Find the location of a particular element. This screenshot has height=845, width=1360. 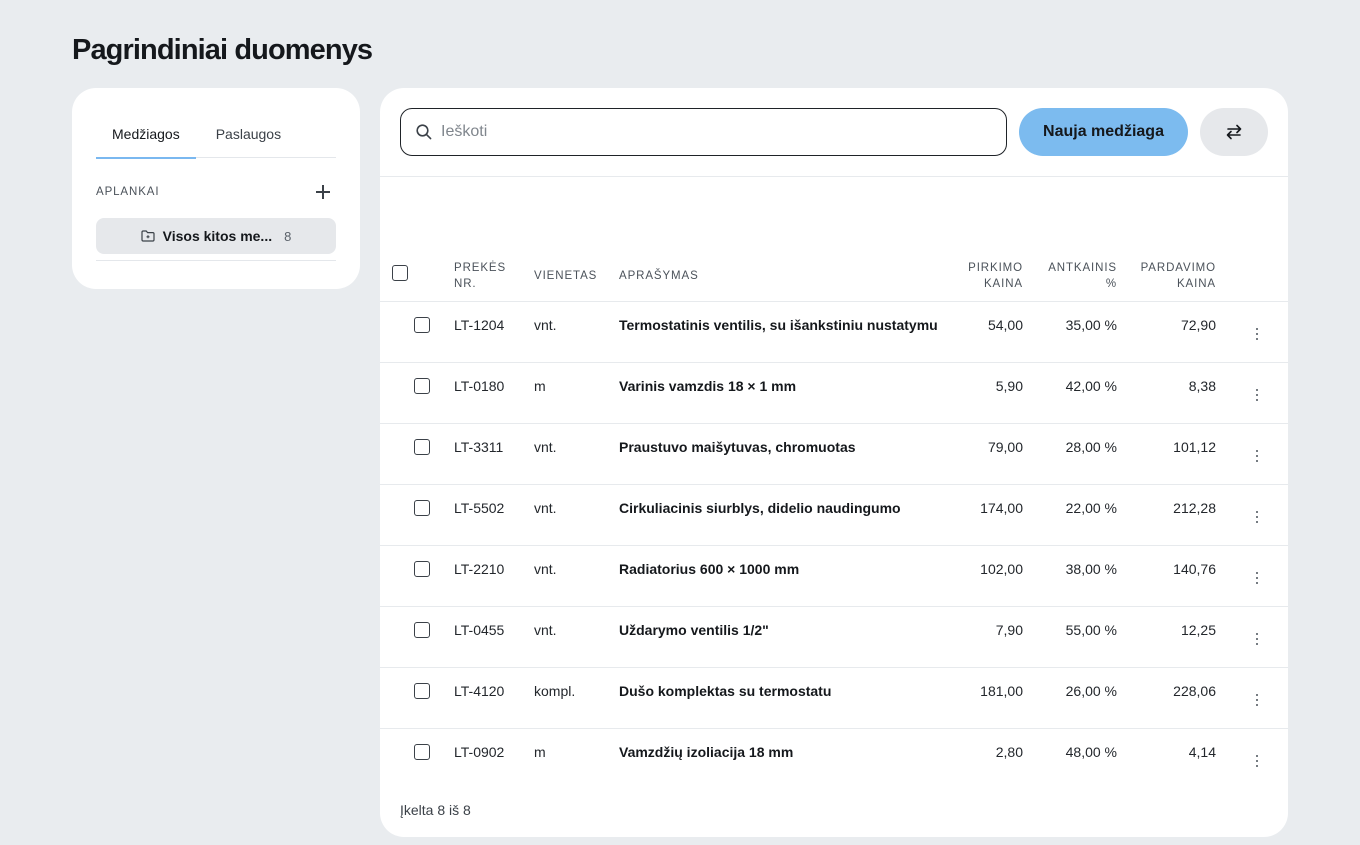

purchase-price: 7,90 is located at coordinates (987, 637).